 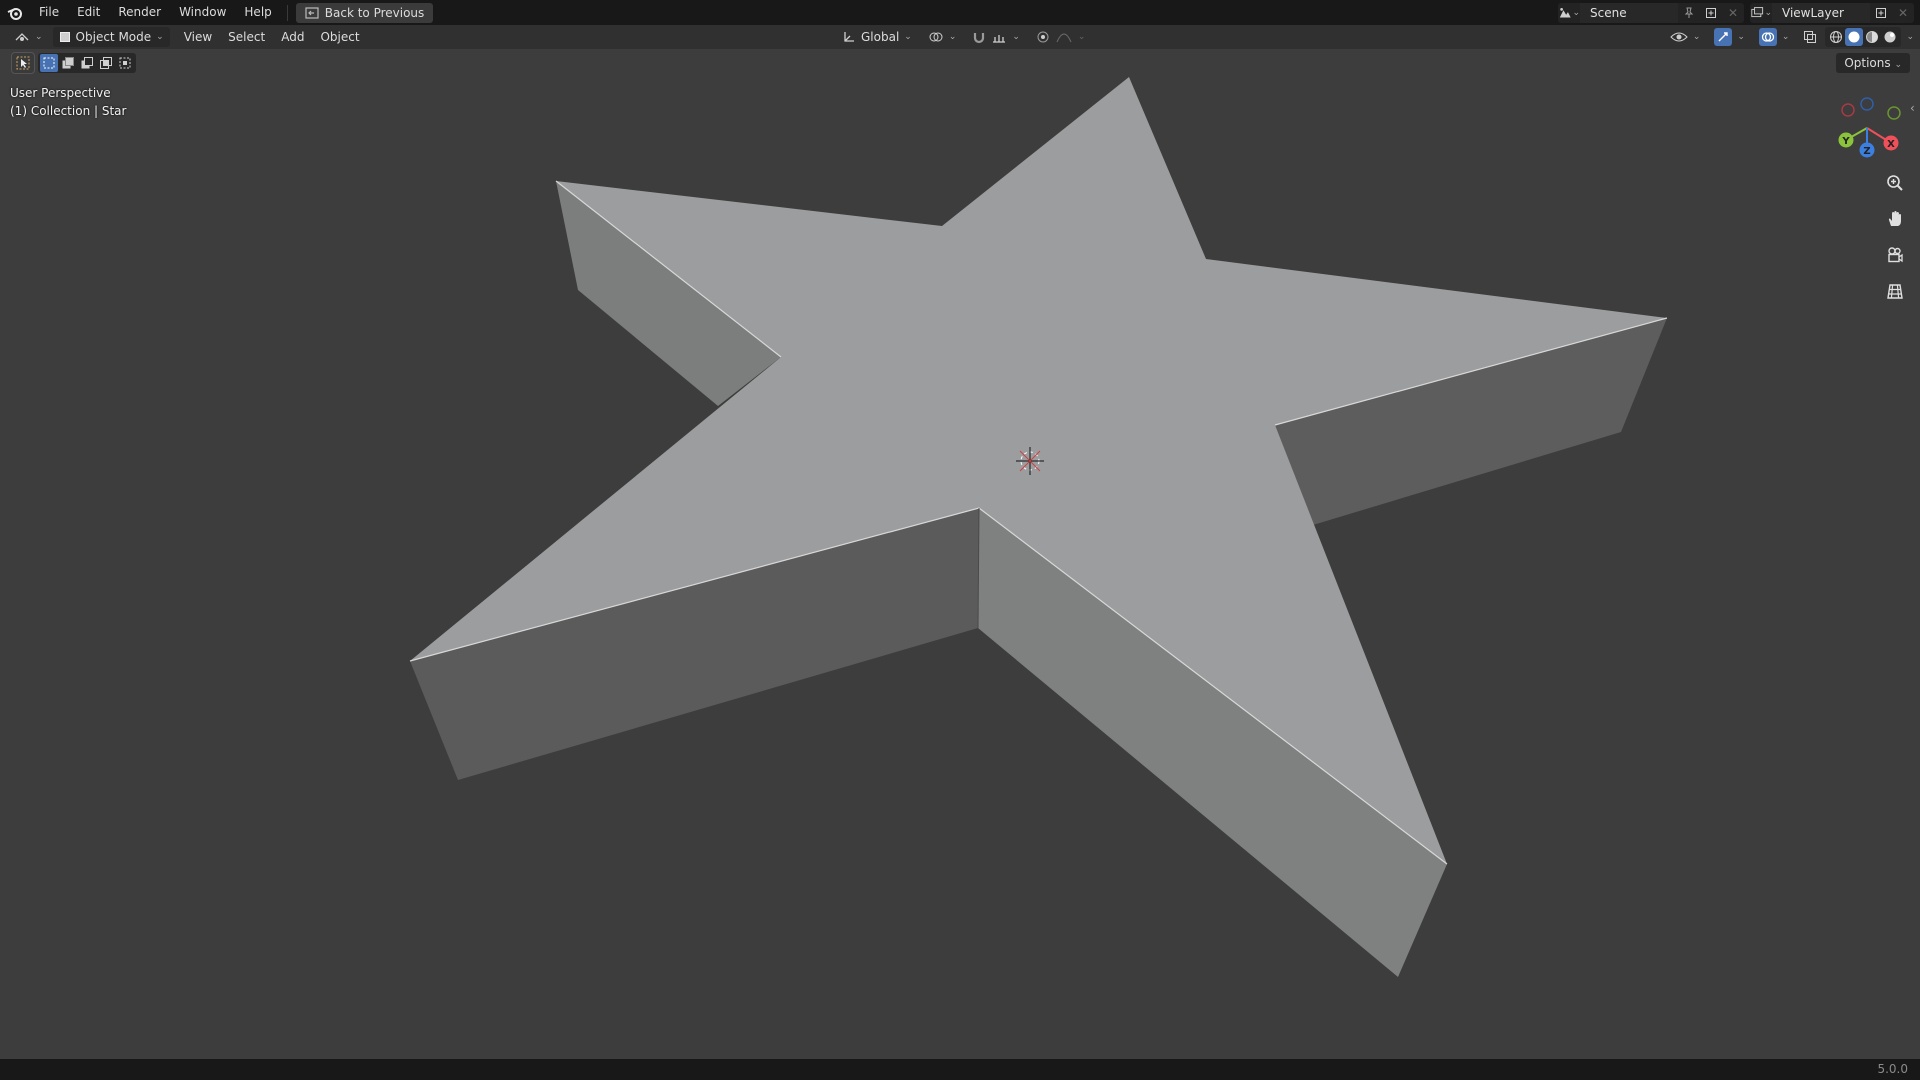 I want to click on menu-select: Select, so click(x=246, y=37).